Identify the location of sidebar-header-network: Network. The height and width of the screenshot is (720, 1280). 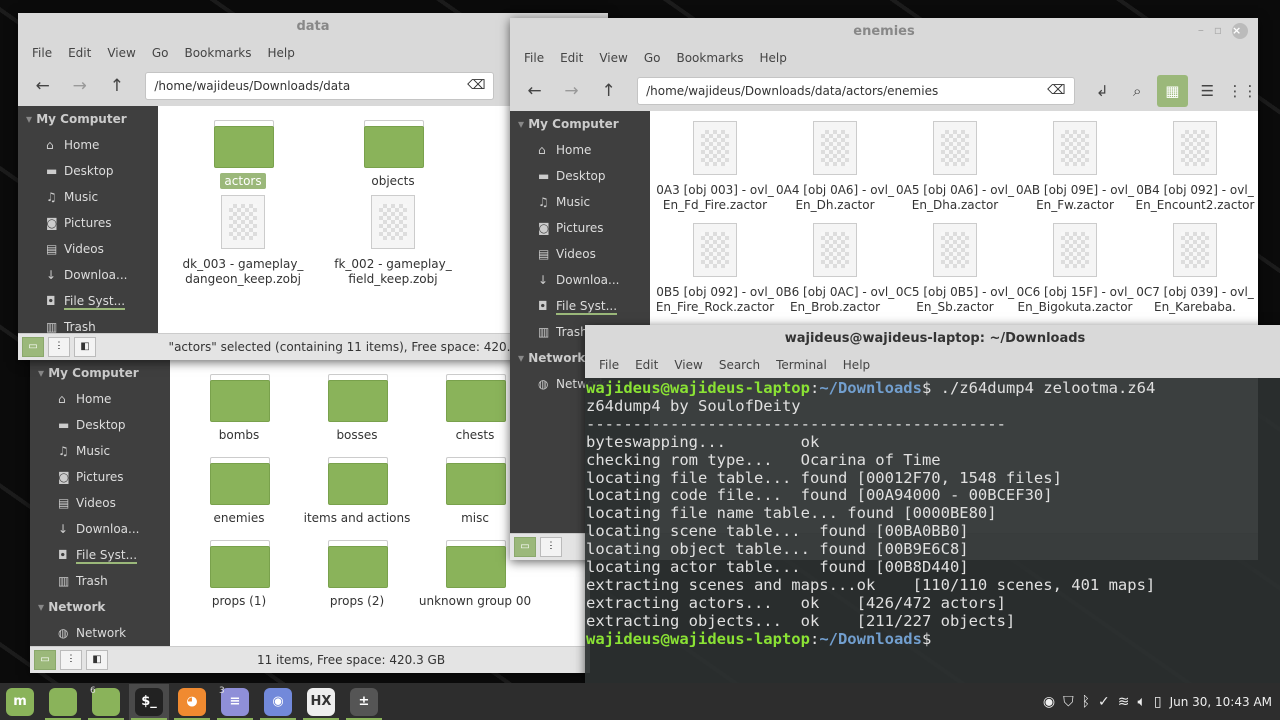
(100, 607).